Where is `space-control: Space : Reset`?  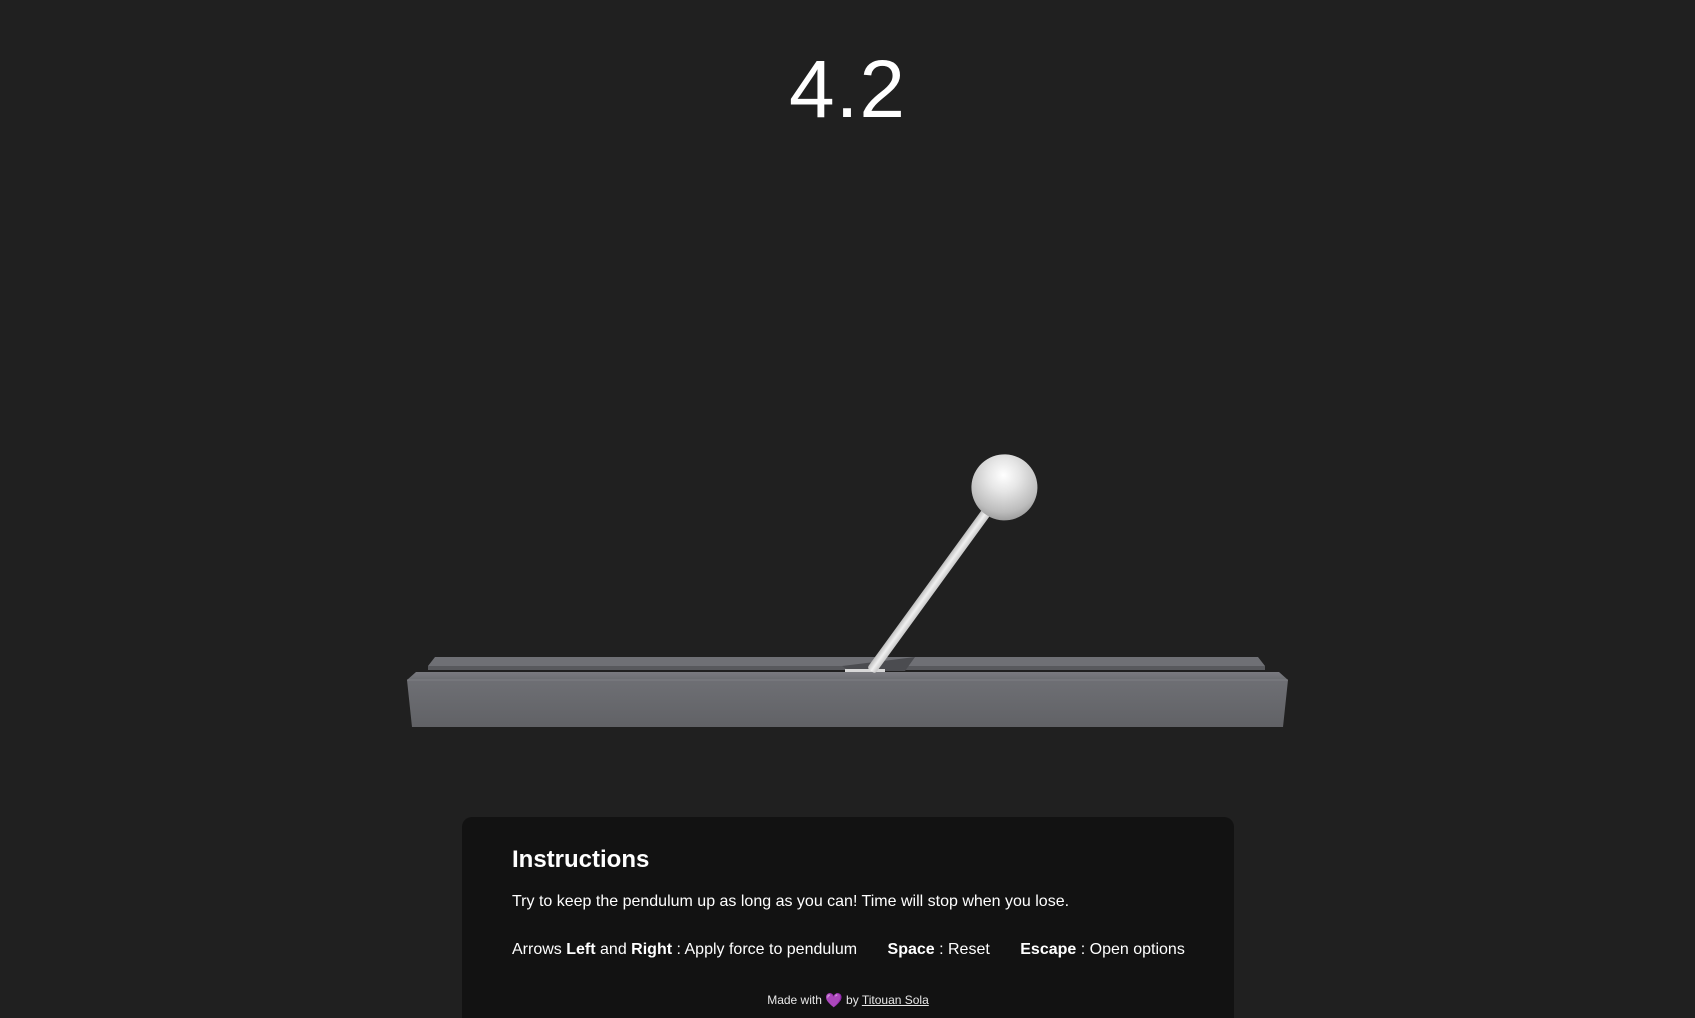
space-control: Space : Reset is located at coordinates (939, 950).